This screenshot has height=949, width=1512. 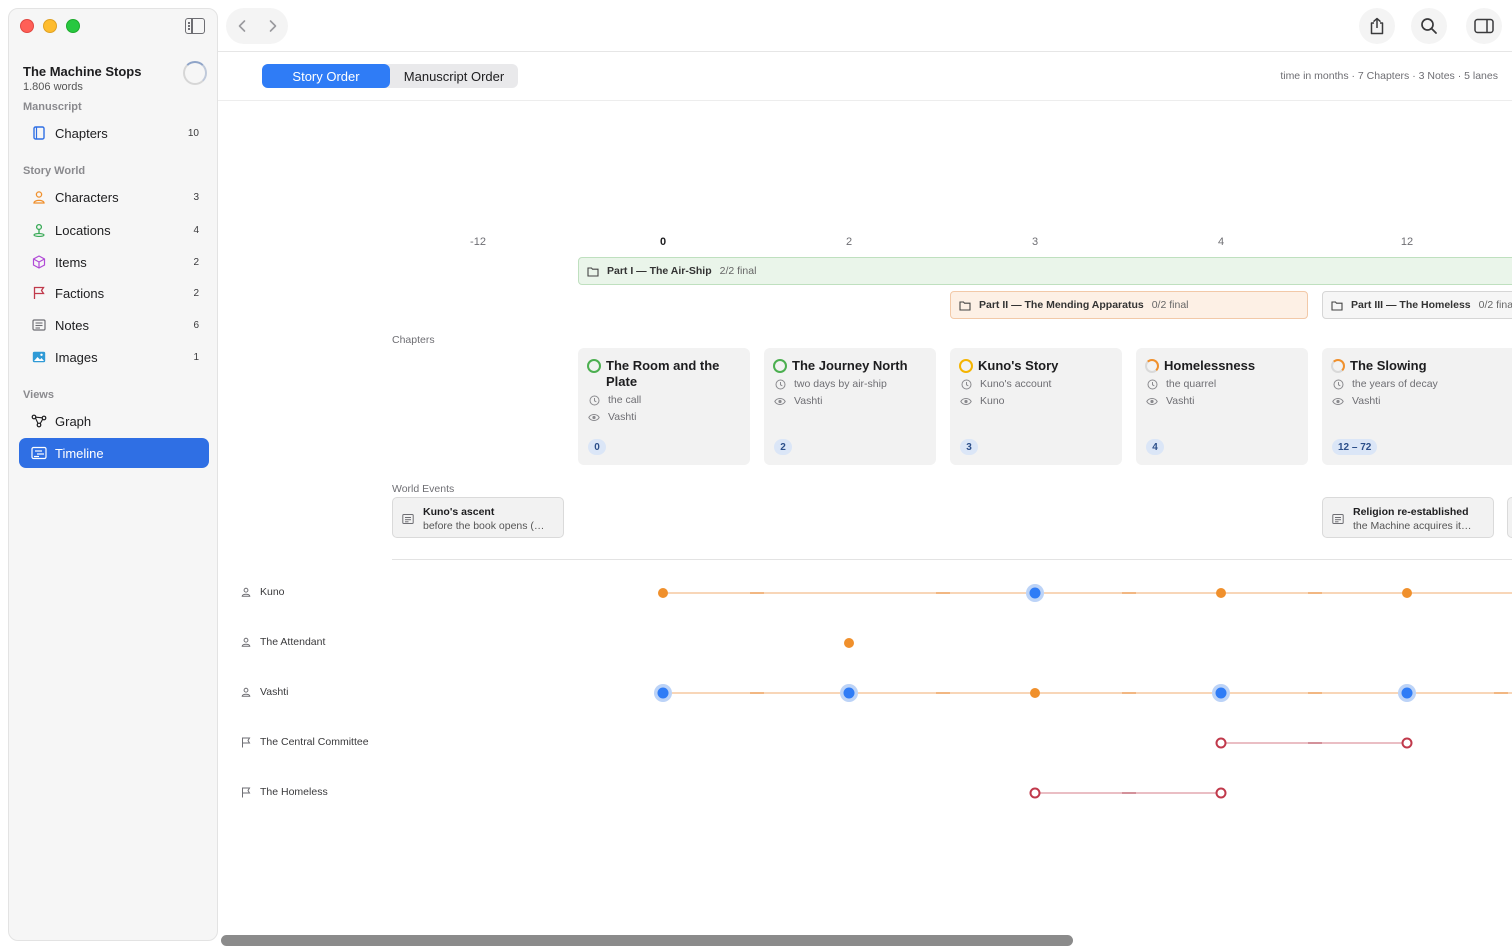 What do you see at coordinates (304, 742) in the screenshot?
I see `lane-label-central-committee: The Central Committee` at bounding box center [304, 742].